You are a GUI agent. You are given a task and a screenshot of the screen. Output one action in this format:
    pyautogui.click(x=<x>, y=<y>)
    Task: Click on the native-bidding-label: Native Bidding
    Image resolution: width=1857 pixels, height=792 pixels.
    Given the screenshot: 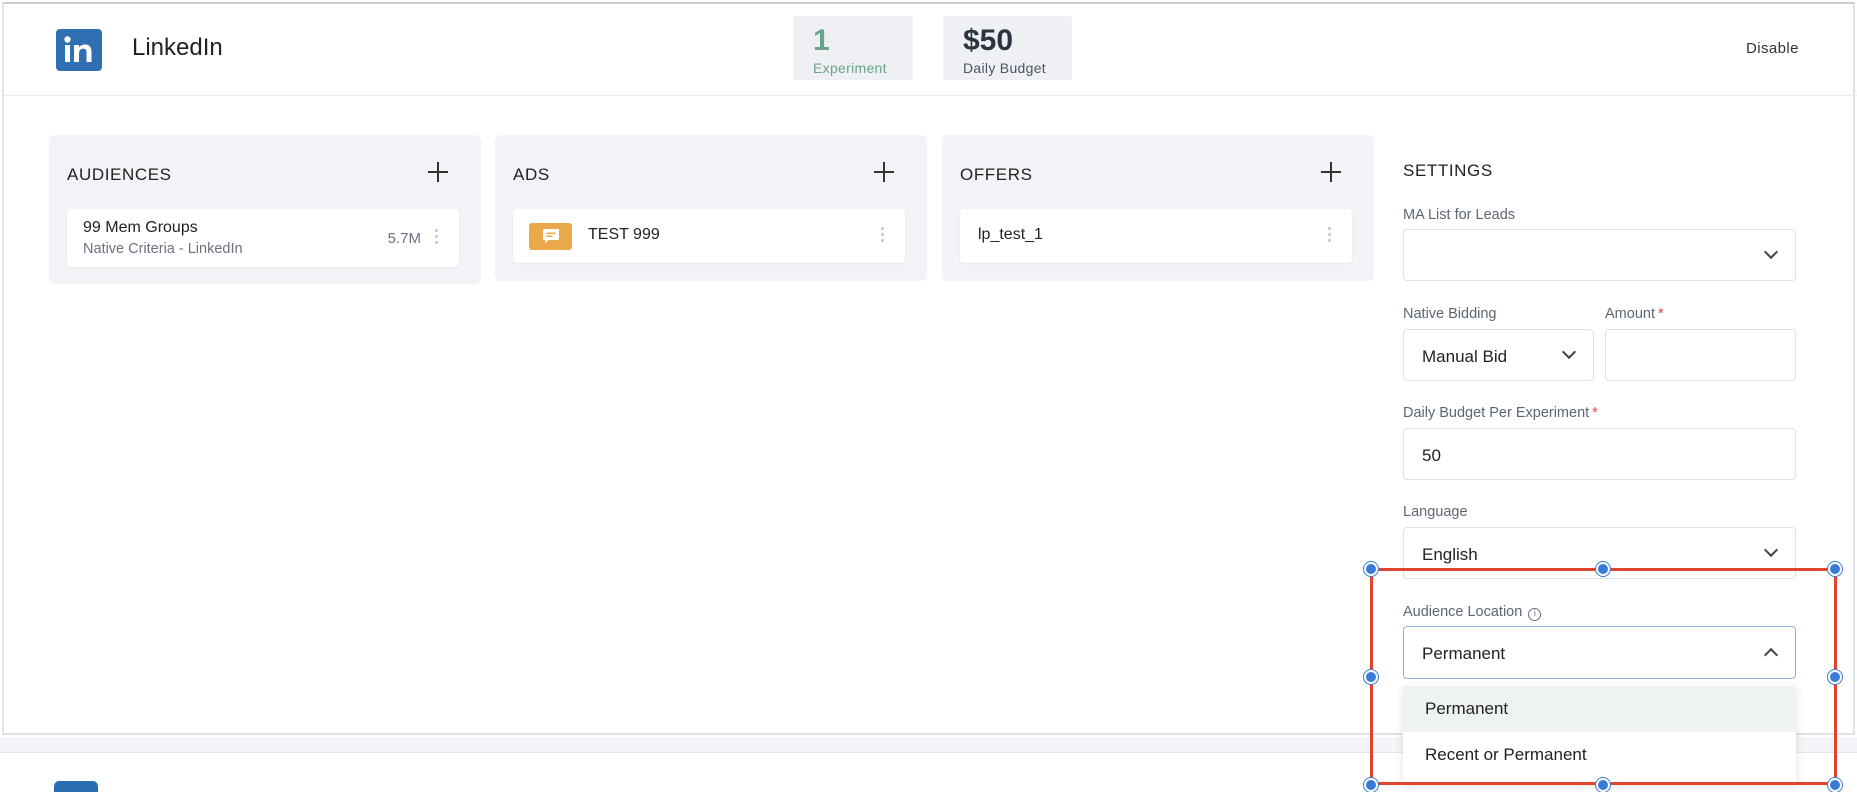 What is the action you would take?
    pyautogui.click(x=1450, y=314)
    